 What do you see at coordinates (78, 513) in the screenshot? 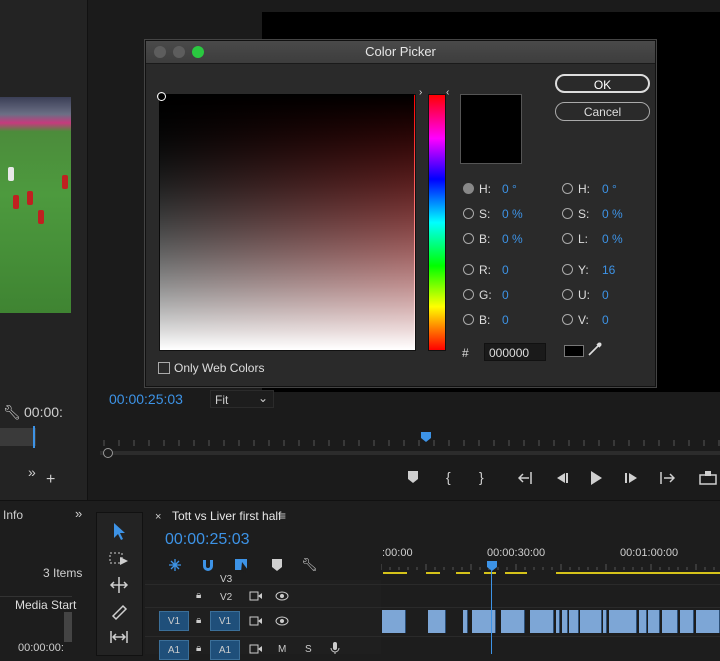
I see `panel-overflow-icon: »` at bounding box center [78, 513].